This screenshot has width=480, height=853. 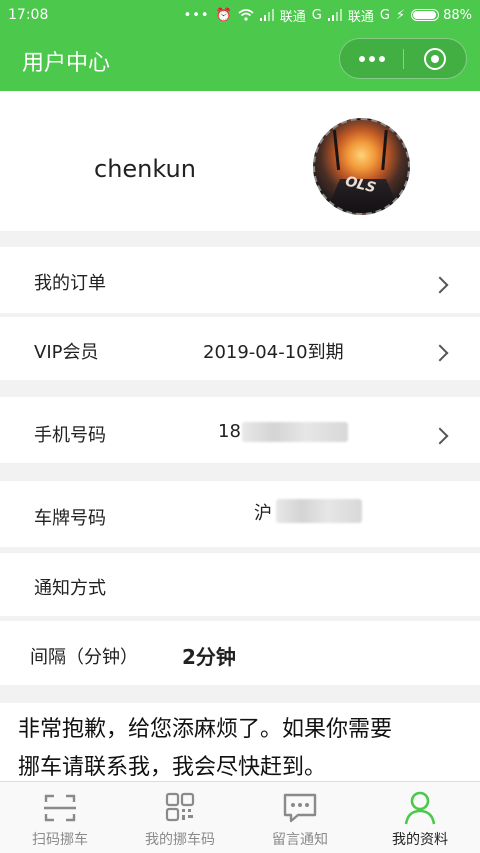 I want to click on row-label-plate: 车牌号码, so click(x=70, y=518).